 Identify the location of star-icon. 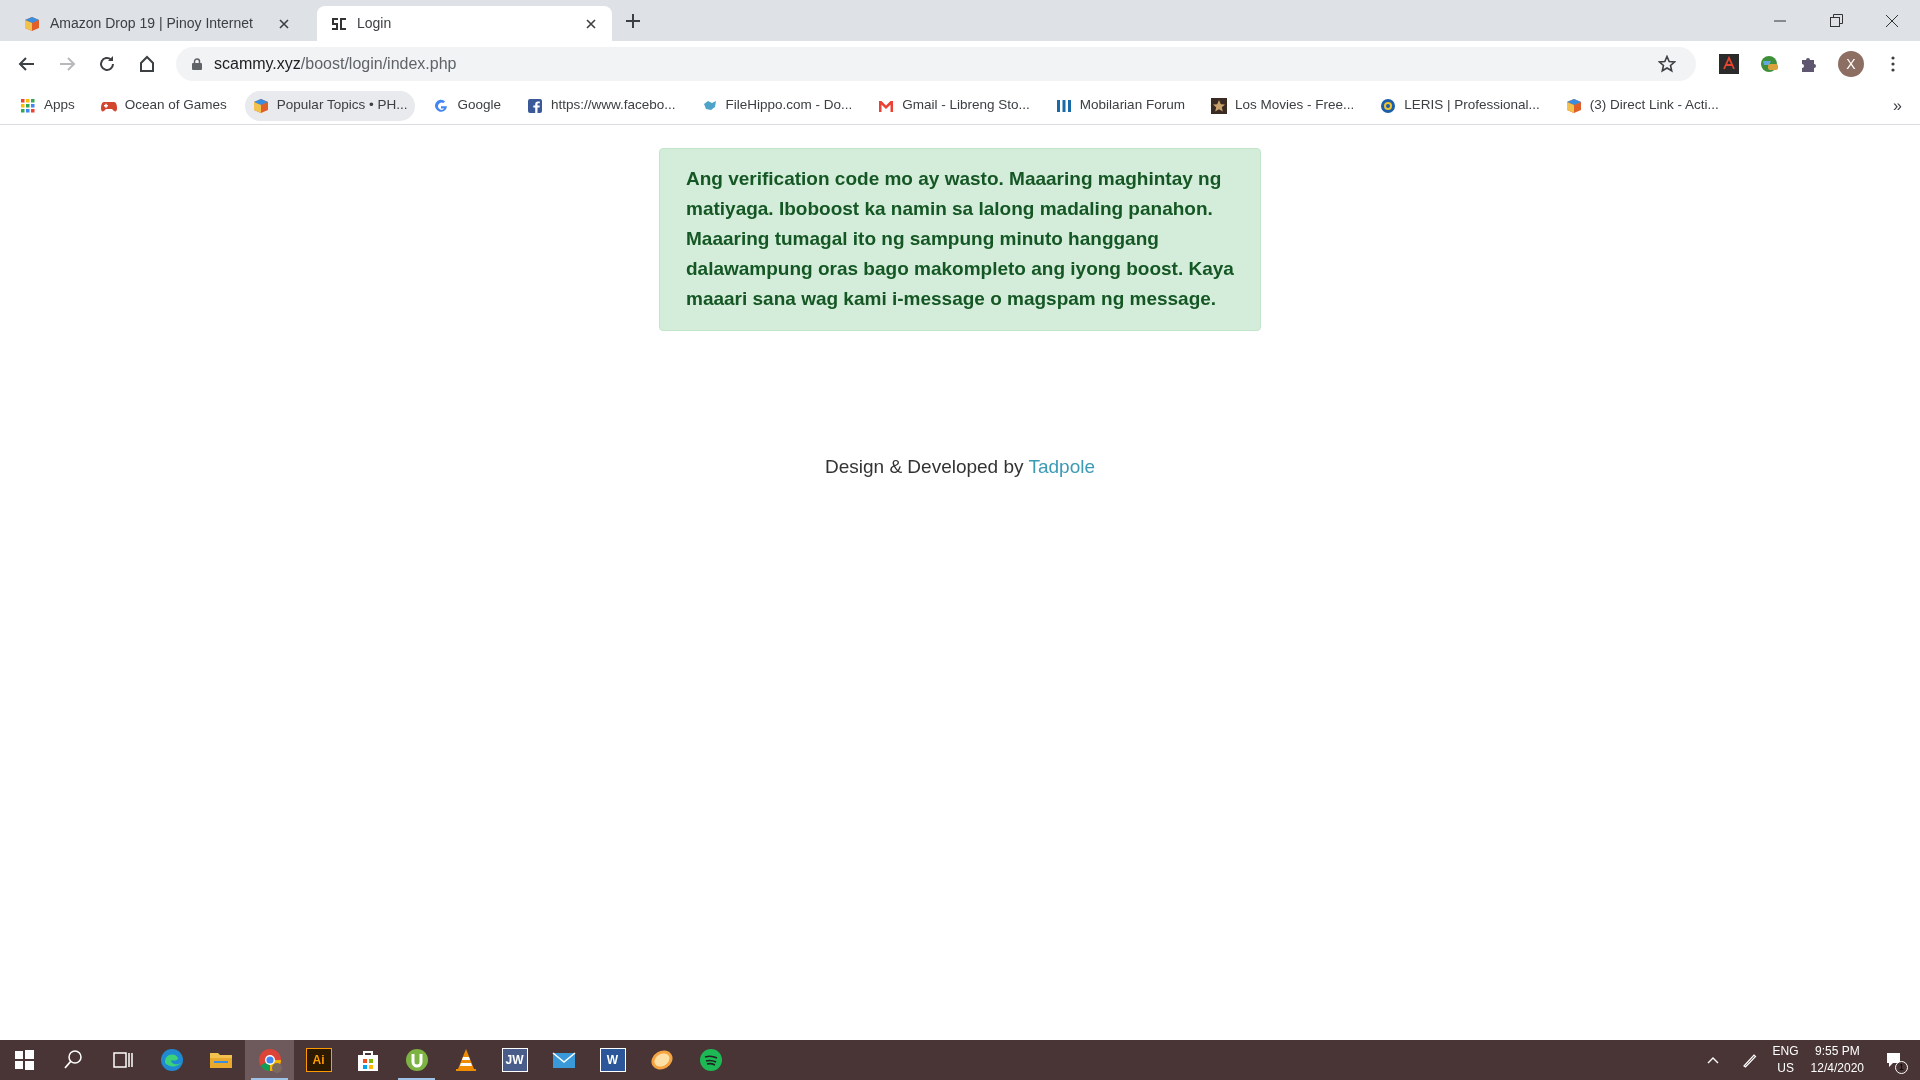
(1218, 105).